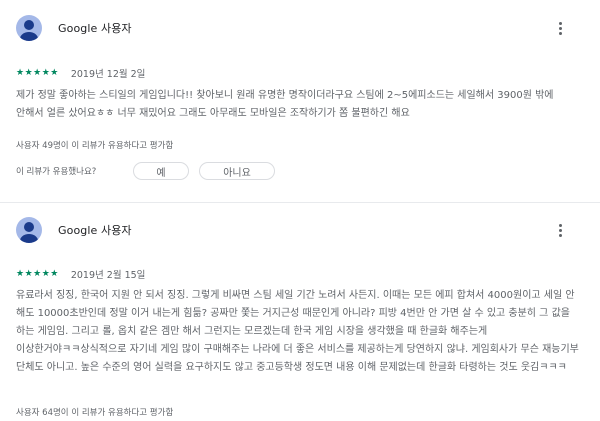  Describe the element at coordinates (161, 171) in the screenshot. I see `helpful-yes-button: 예` at that location.